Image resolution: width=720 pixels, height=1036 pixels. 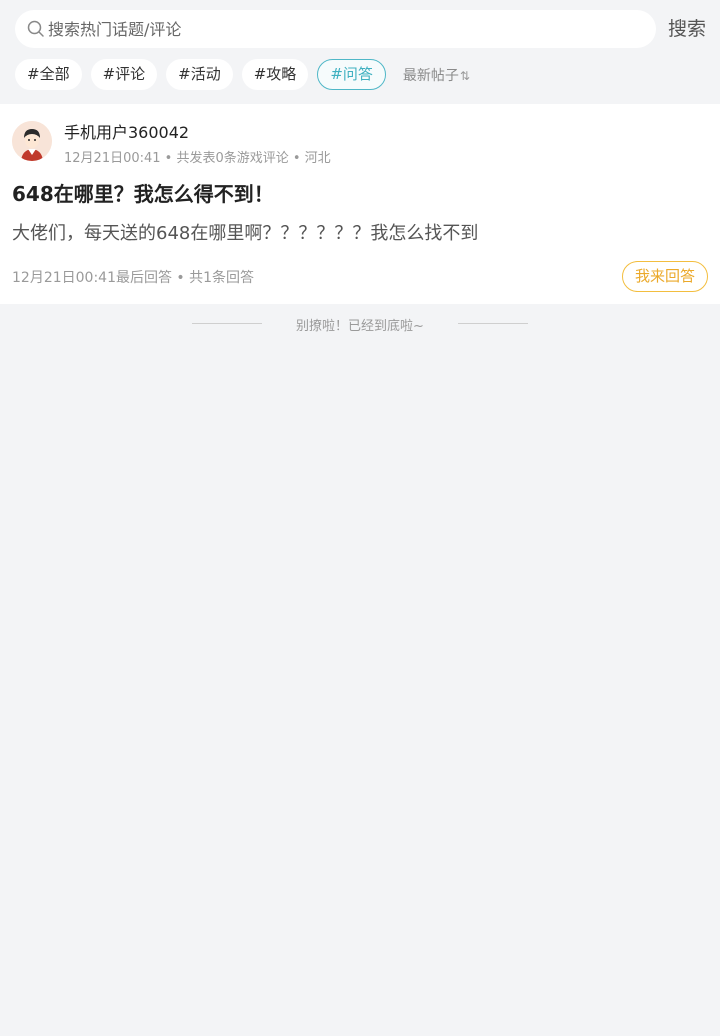 What do you see at coordinates (430, 75) in the screenshot?
I see `sort-label: 最新帖子` at bounding box center [430, 75].